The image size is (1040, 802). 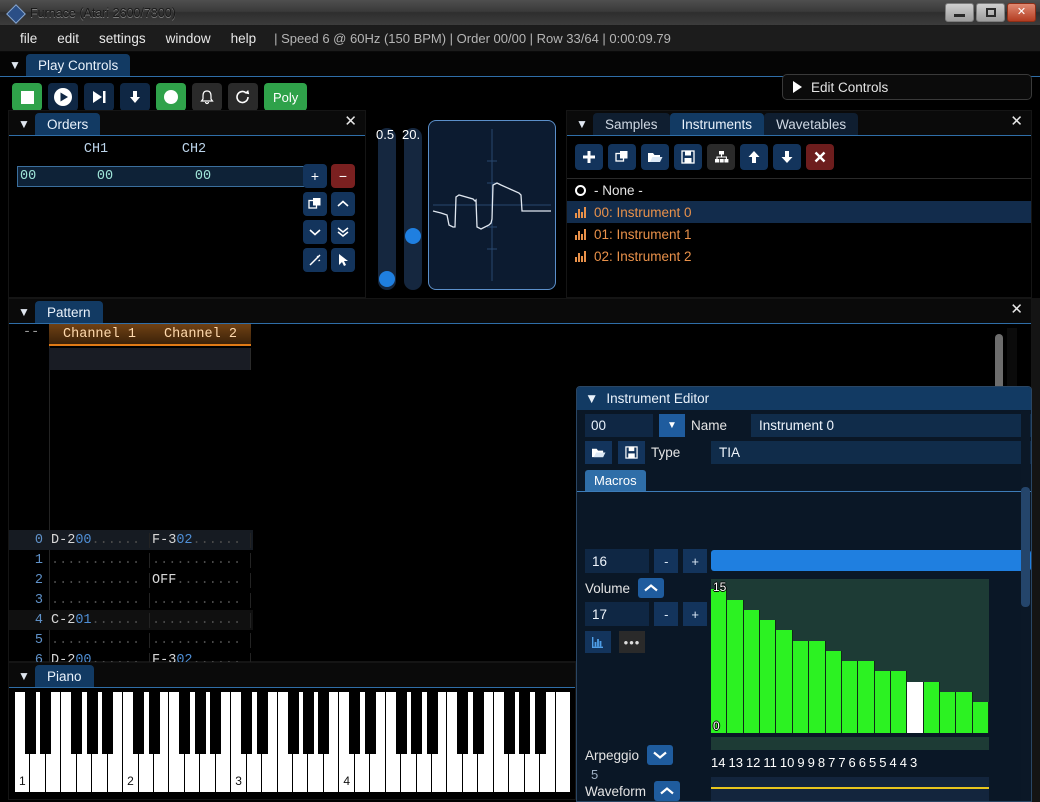 What do you see at coordinates (598, 642) in the screenshot?
I see `bar-view-button` at bounding box center [598, 642].